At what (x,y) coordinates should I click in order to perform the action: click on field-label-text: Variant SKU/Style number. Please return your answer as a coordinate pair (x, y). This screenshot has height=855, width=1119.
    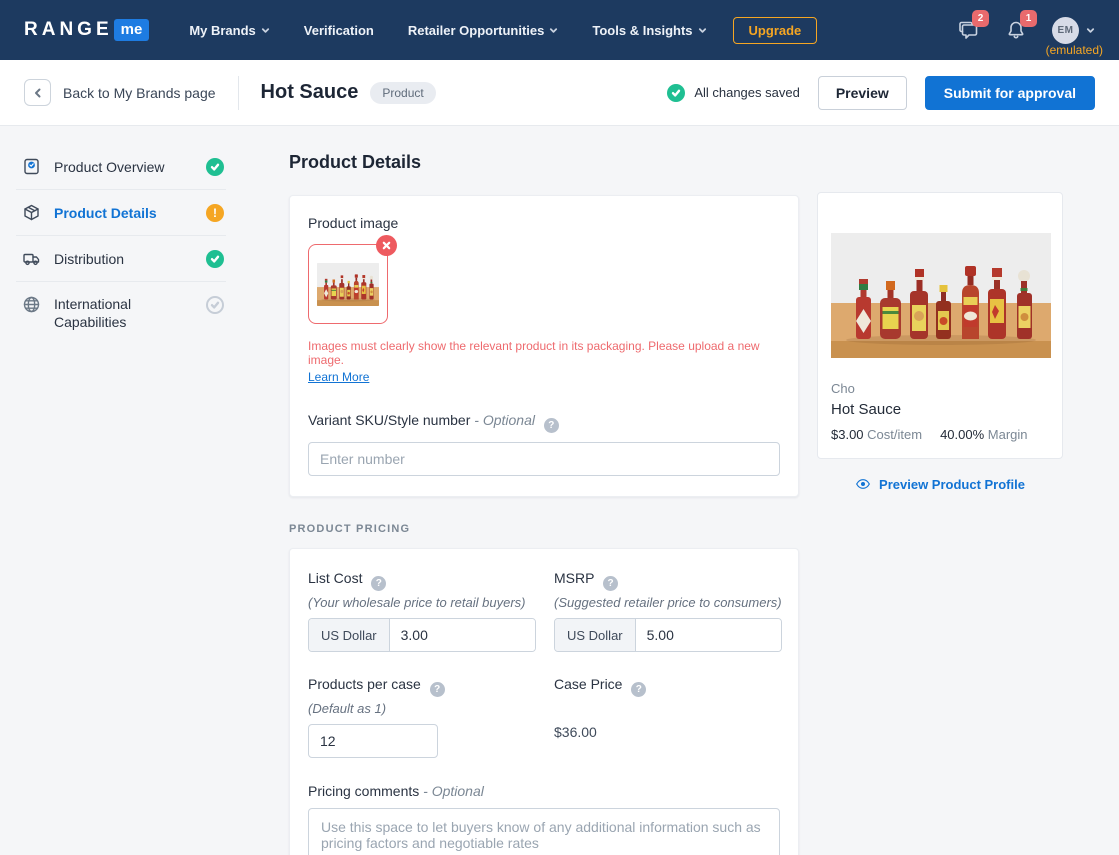
    Looking at the image, I should click on (389, 420).